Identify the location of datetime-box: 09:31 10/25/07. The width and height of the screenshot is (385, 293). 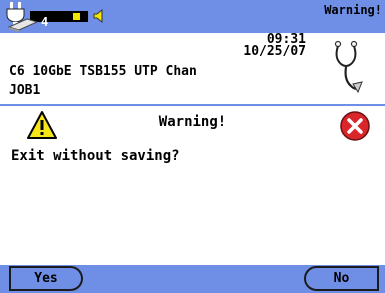
(272, 49).